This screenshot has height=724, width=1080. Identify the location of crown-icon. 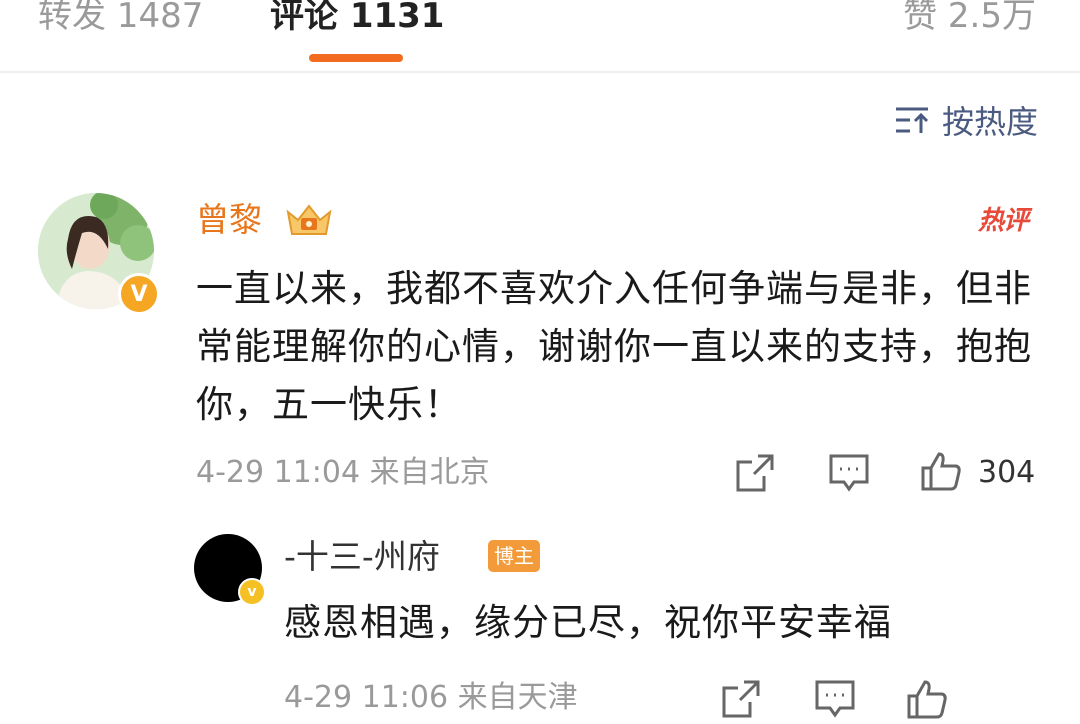
(309, 219).